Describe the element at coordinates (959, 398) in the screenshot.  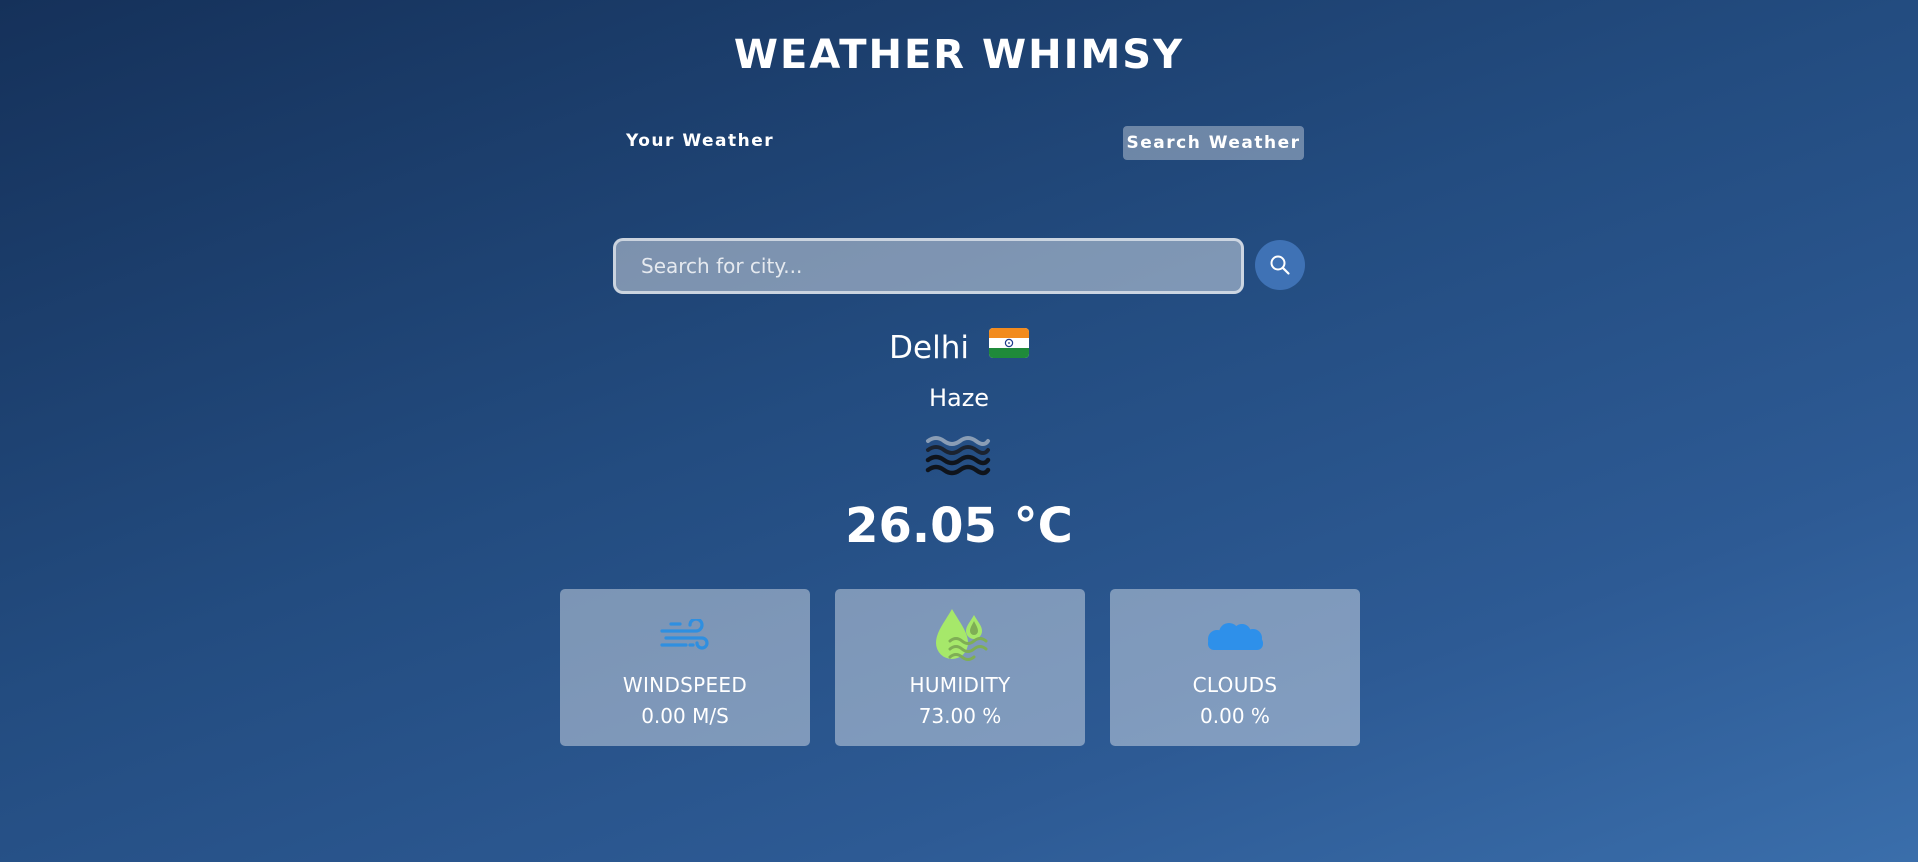
I see `weather-condition: Haze` at that location.